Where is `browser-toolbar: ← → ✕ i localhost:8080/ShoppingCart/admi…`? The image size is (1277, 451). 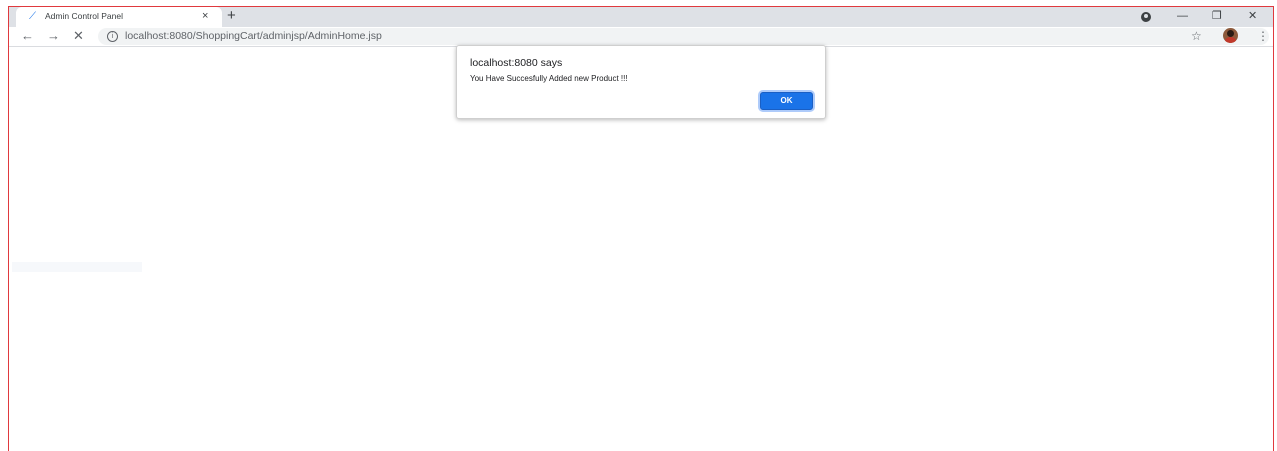
browser-toolbar: ← → ✕ i localhost:8080/ShoppingCart/admi… is located at coordinates (641, 37).